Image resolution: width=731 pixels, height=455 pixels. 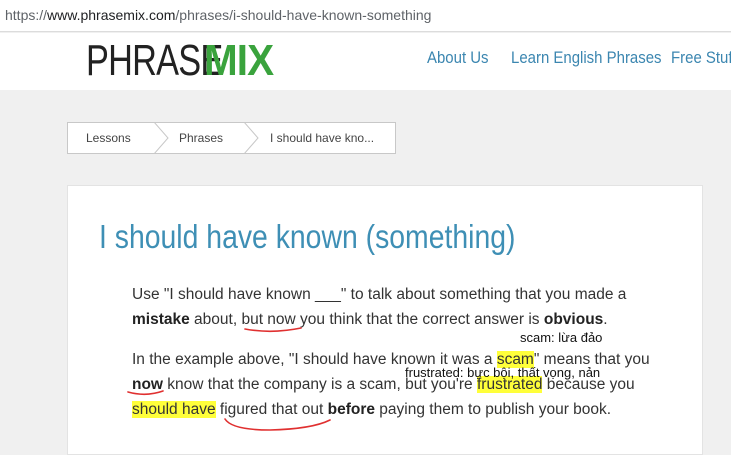 What do you see at coordinates (493, 409) in the screenshot?
I see `text-segment: paying them to publish your book.` at bounding box center [493, 409].